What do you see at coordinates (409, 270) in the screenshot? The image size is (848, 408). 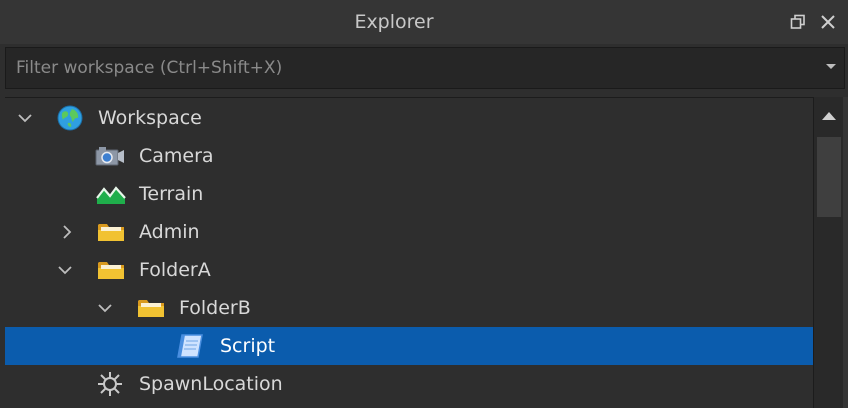 I see `tree-item-foldera: FolderA` at bounding box center [409, 270].